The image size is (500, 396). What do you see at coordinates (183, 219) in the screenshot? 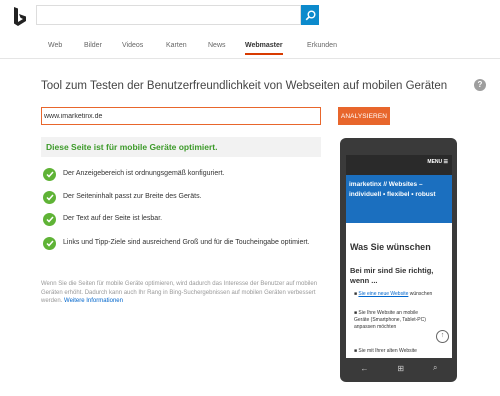
I see `check-item: Der Text auf der Seite ist lesbar.` at bounding box center [183, 219].